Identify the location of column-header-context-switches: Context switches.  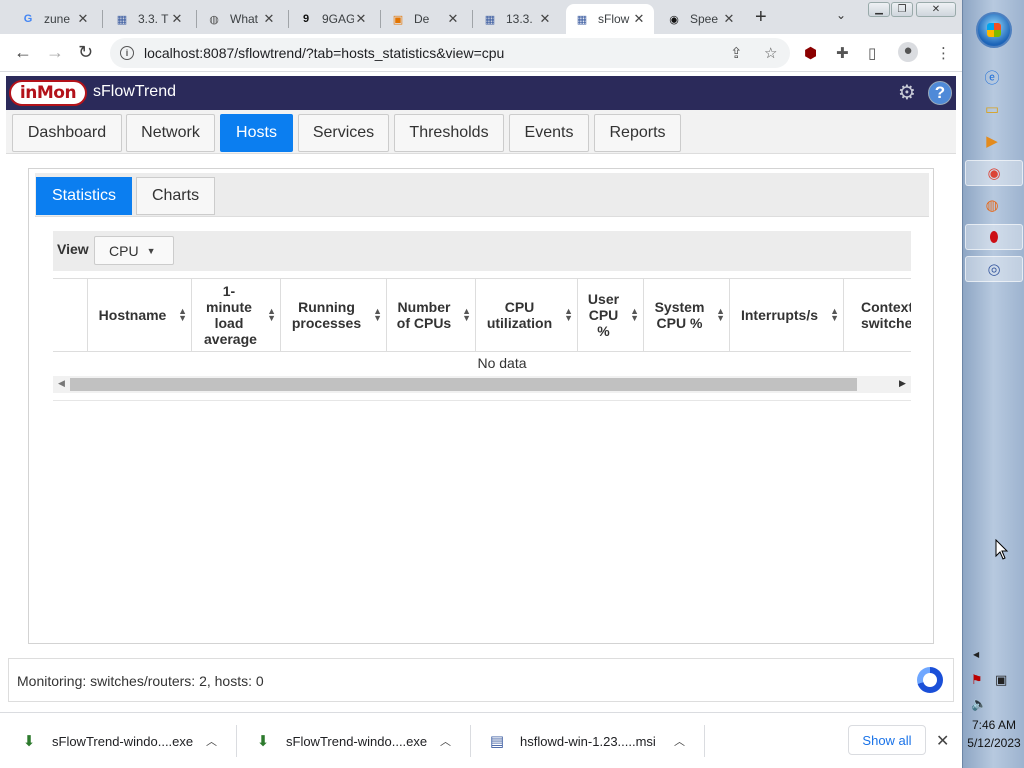
(877, 315).